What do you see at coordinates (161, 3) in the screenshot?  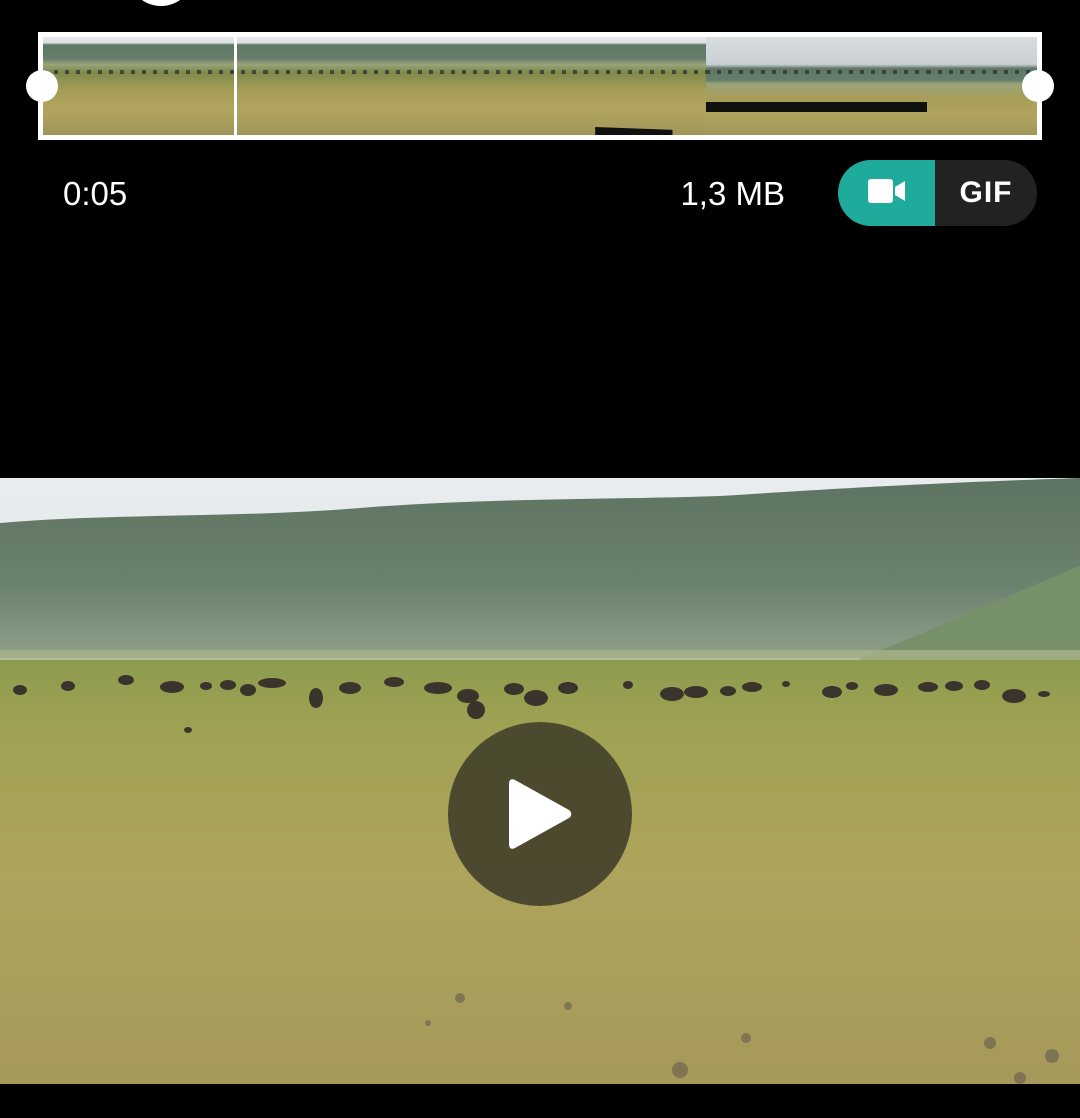 I see `top-circle-edge` at bounding box center [161, 3].